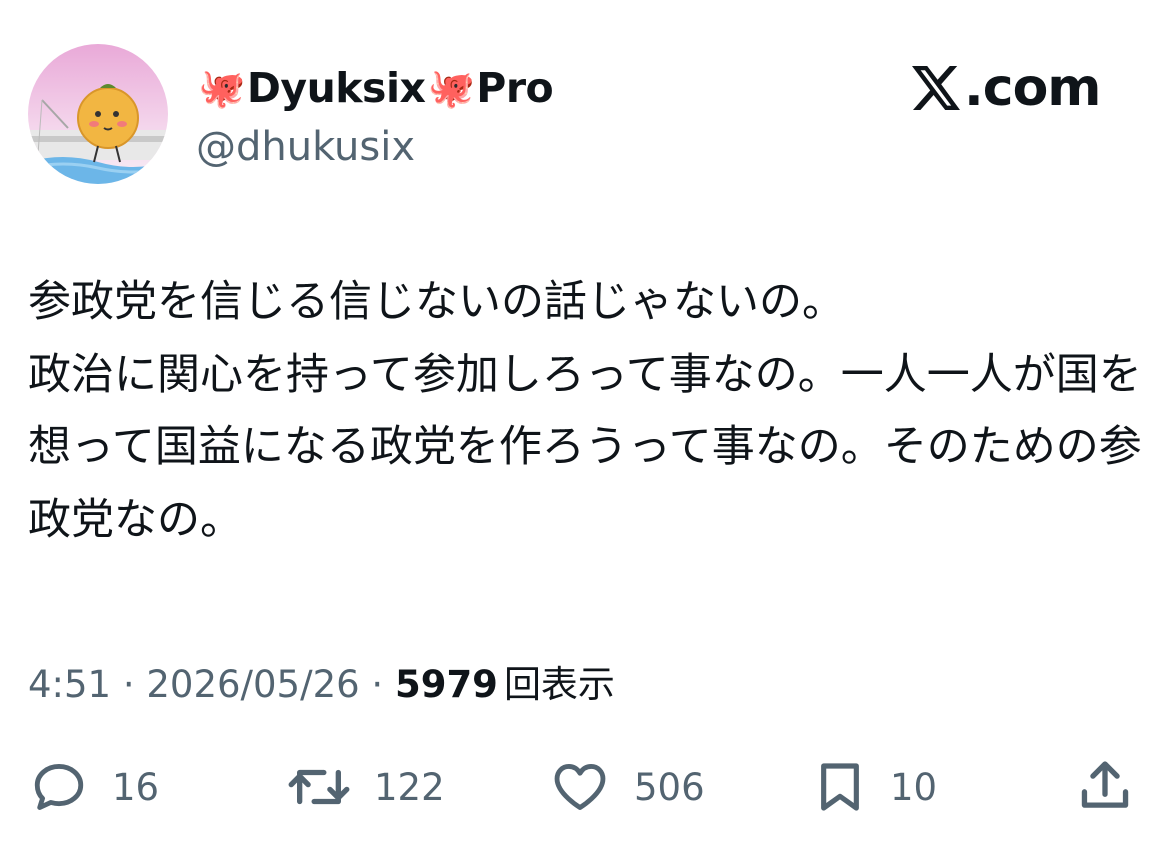  I want to click on repost-count: 122, so click(409, 787).